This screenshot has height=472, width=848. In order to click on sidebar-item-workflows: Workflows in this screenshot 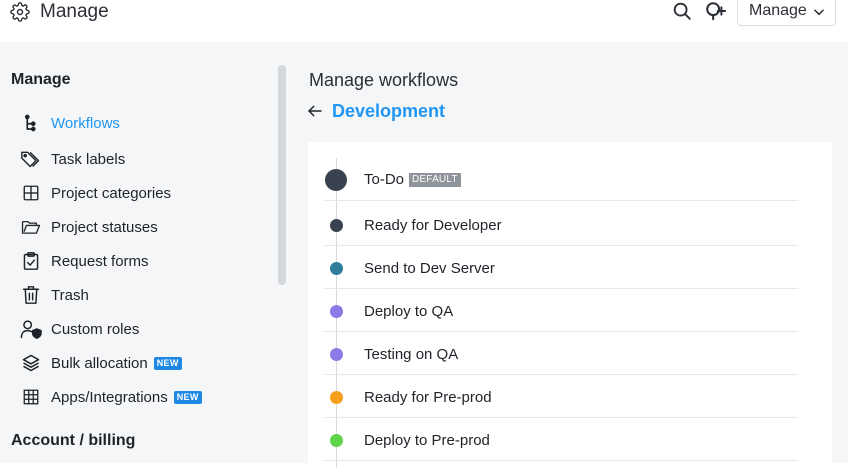, I will do `click(70, 123)`.